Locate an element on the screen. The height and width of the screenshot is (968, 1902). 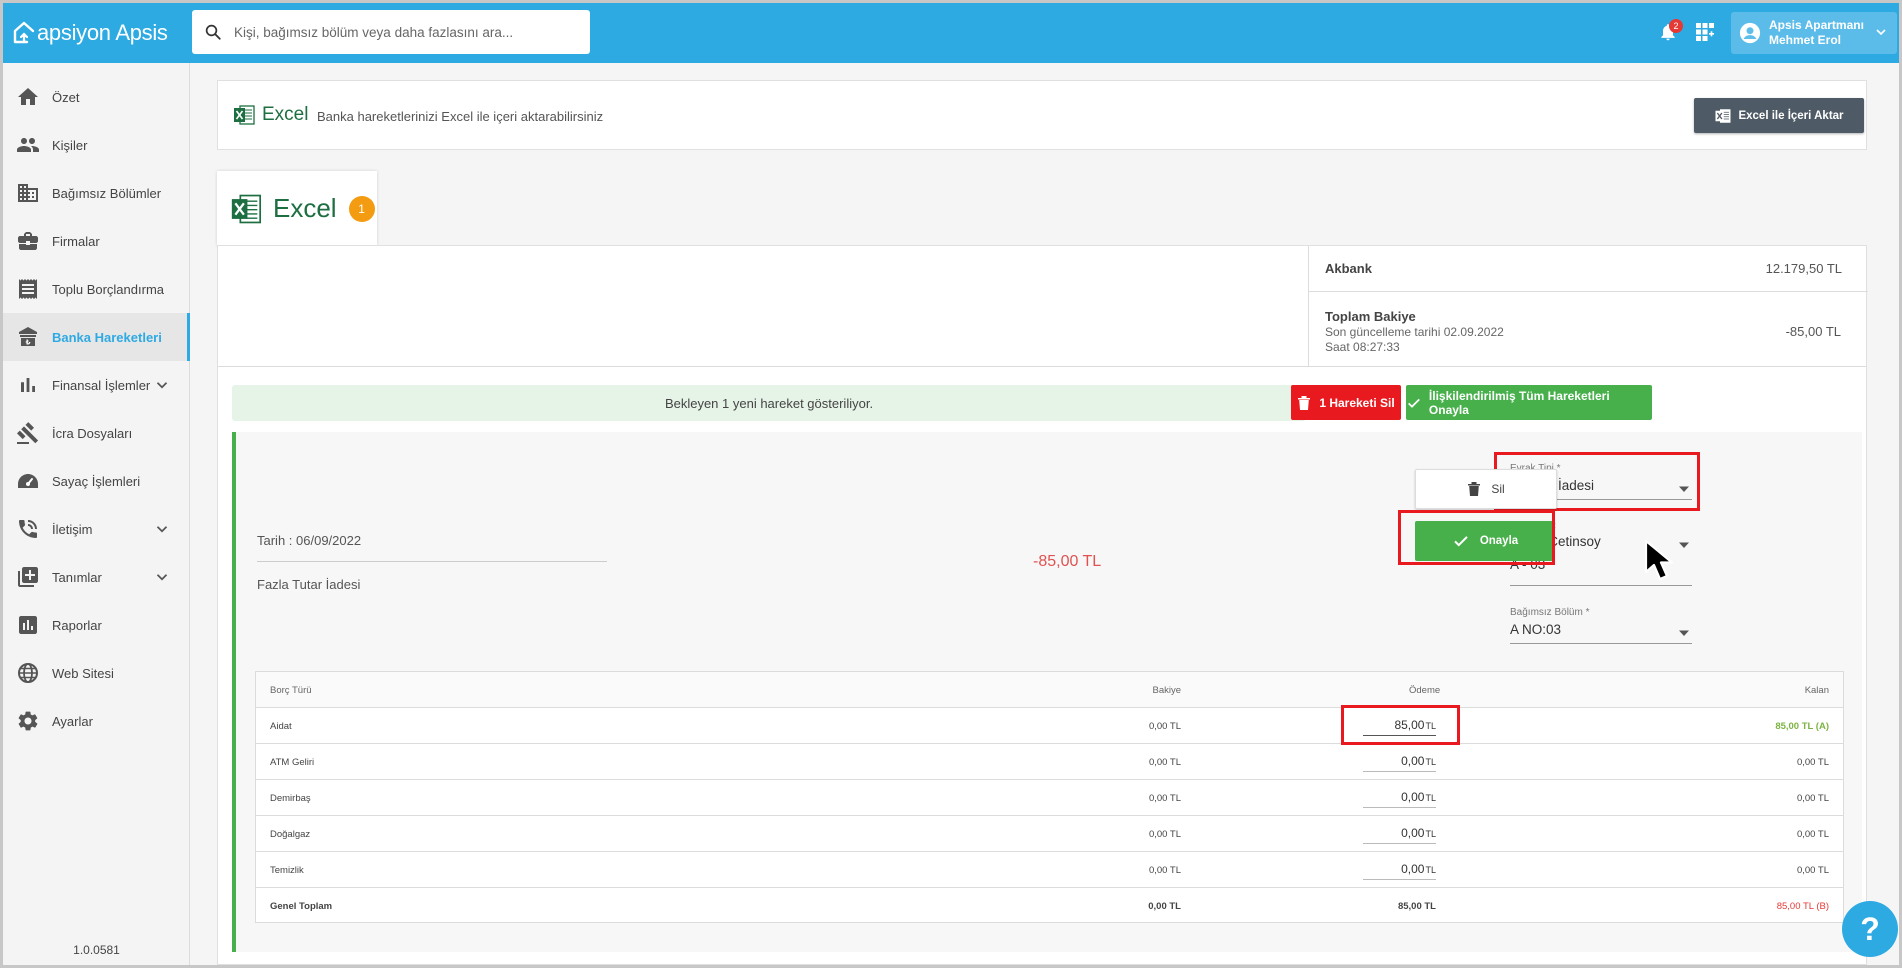
approve-all-button: İlişkilendirilmiş Tüm Hareketleri Onayla is located at coordinates (1529, 402).